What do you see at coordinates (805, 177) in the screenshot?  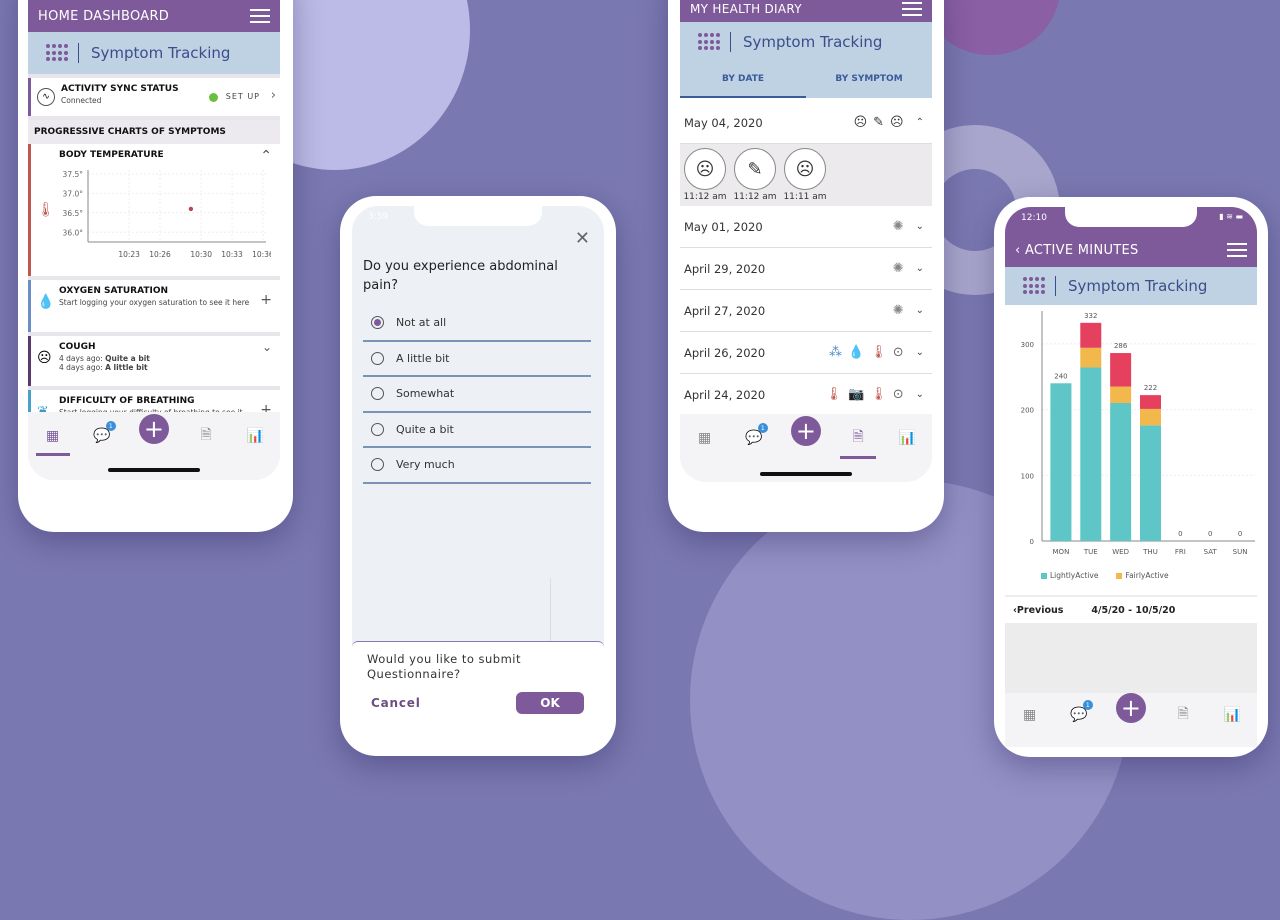 I see `diary-entry: ☹ 11:11 am` at bounding box center [805, 177].